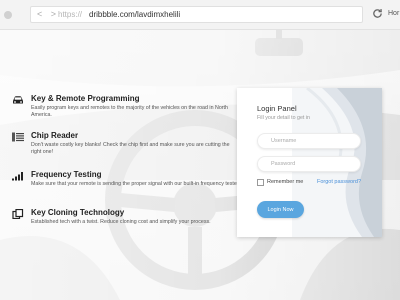 This screenshot has width=400, height=300. I want to click on remember-me-checkbox, so click(260, 182).